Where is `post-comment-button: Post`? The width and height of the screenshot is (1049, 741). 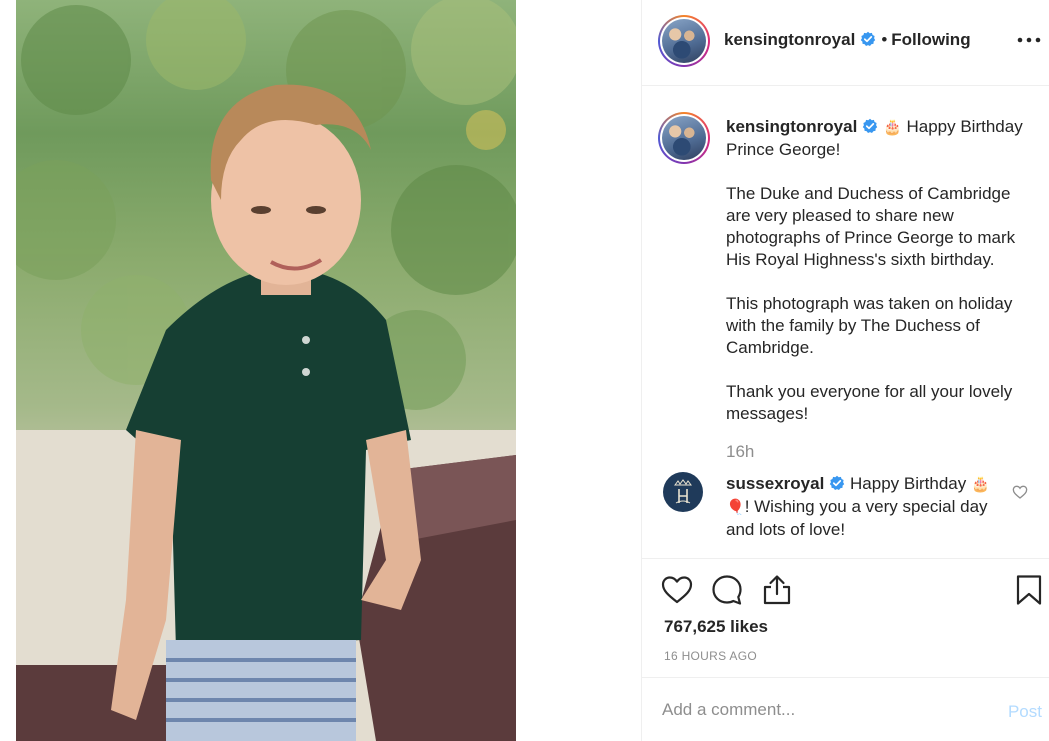
post-comment-button: Post is located at coordinates (1025, 712).